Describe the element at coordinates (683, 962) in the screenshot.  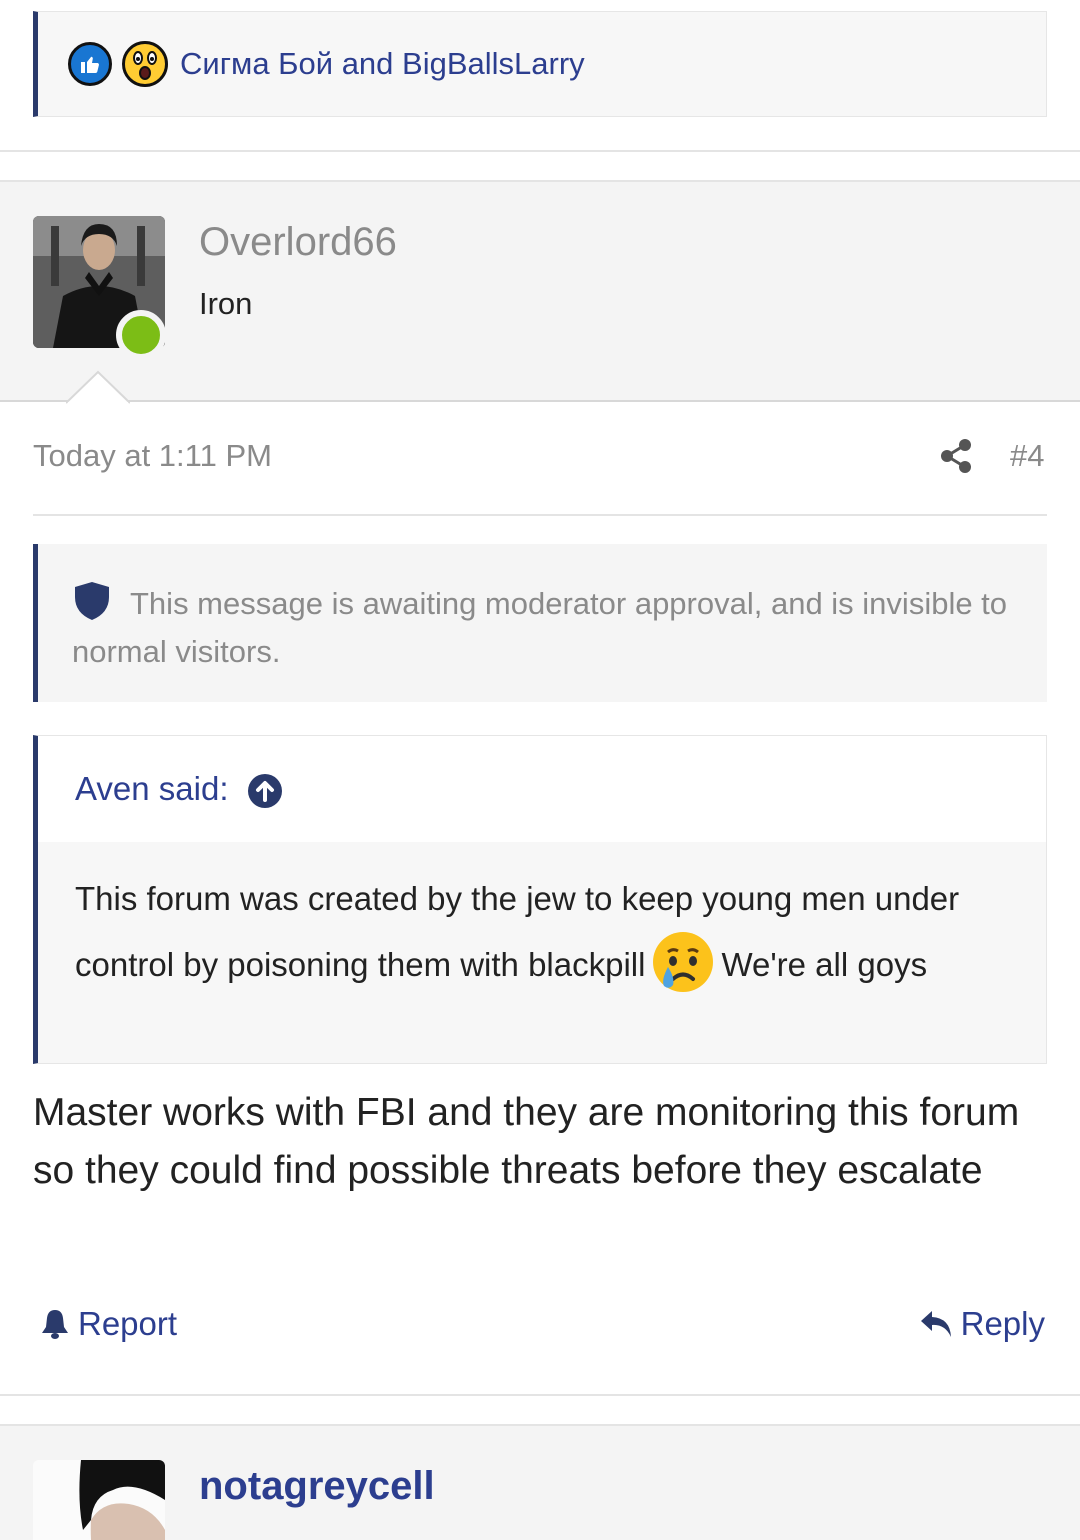
I see `crying-face-emoji-icon` at that location.